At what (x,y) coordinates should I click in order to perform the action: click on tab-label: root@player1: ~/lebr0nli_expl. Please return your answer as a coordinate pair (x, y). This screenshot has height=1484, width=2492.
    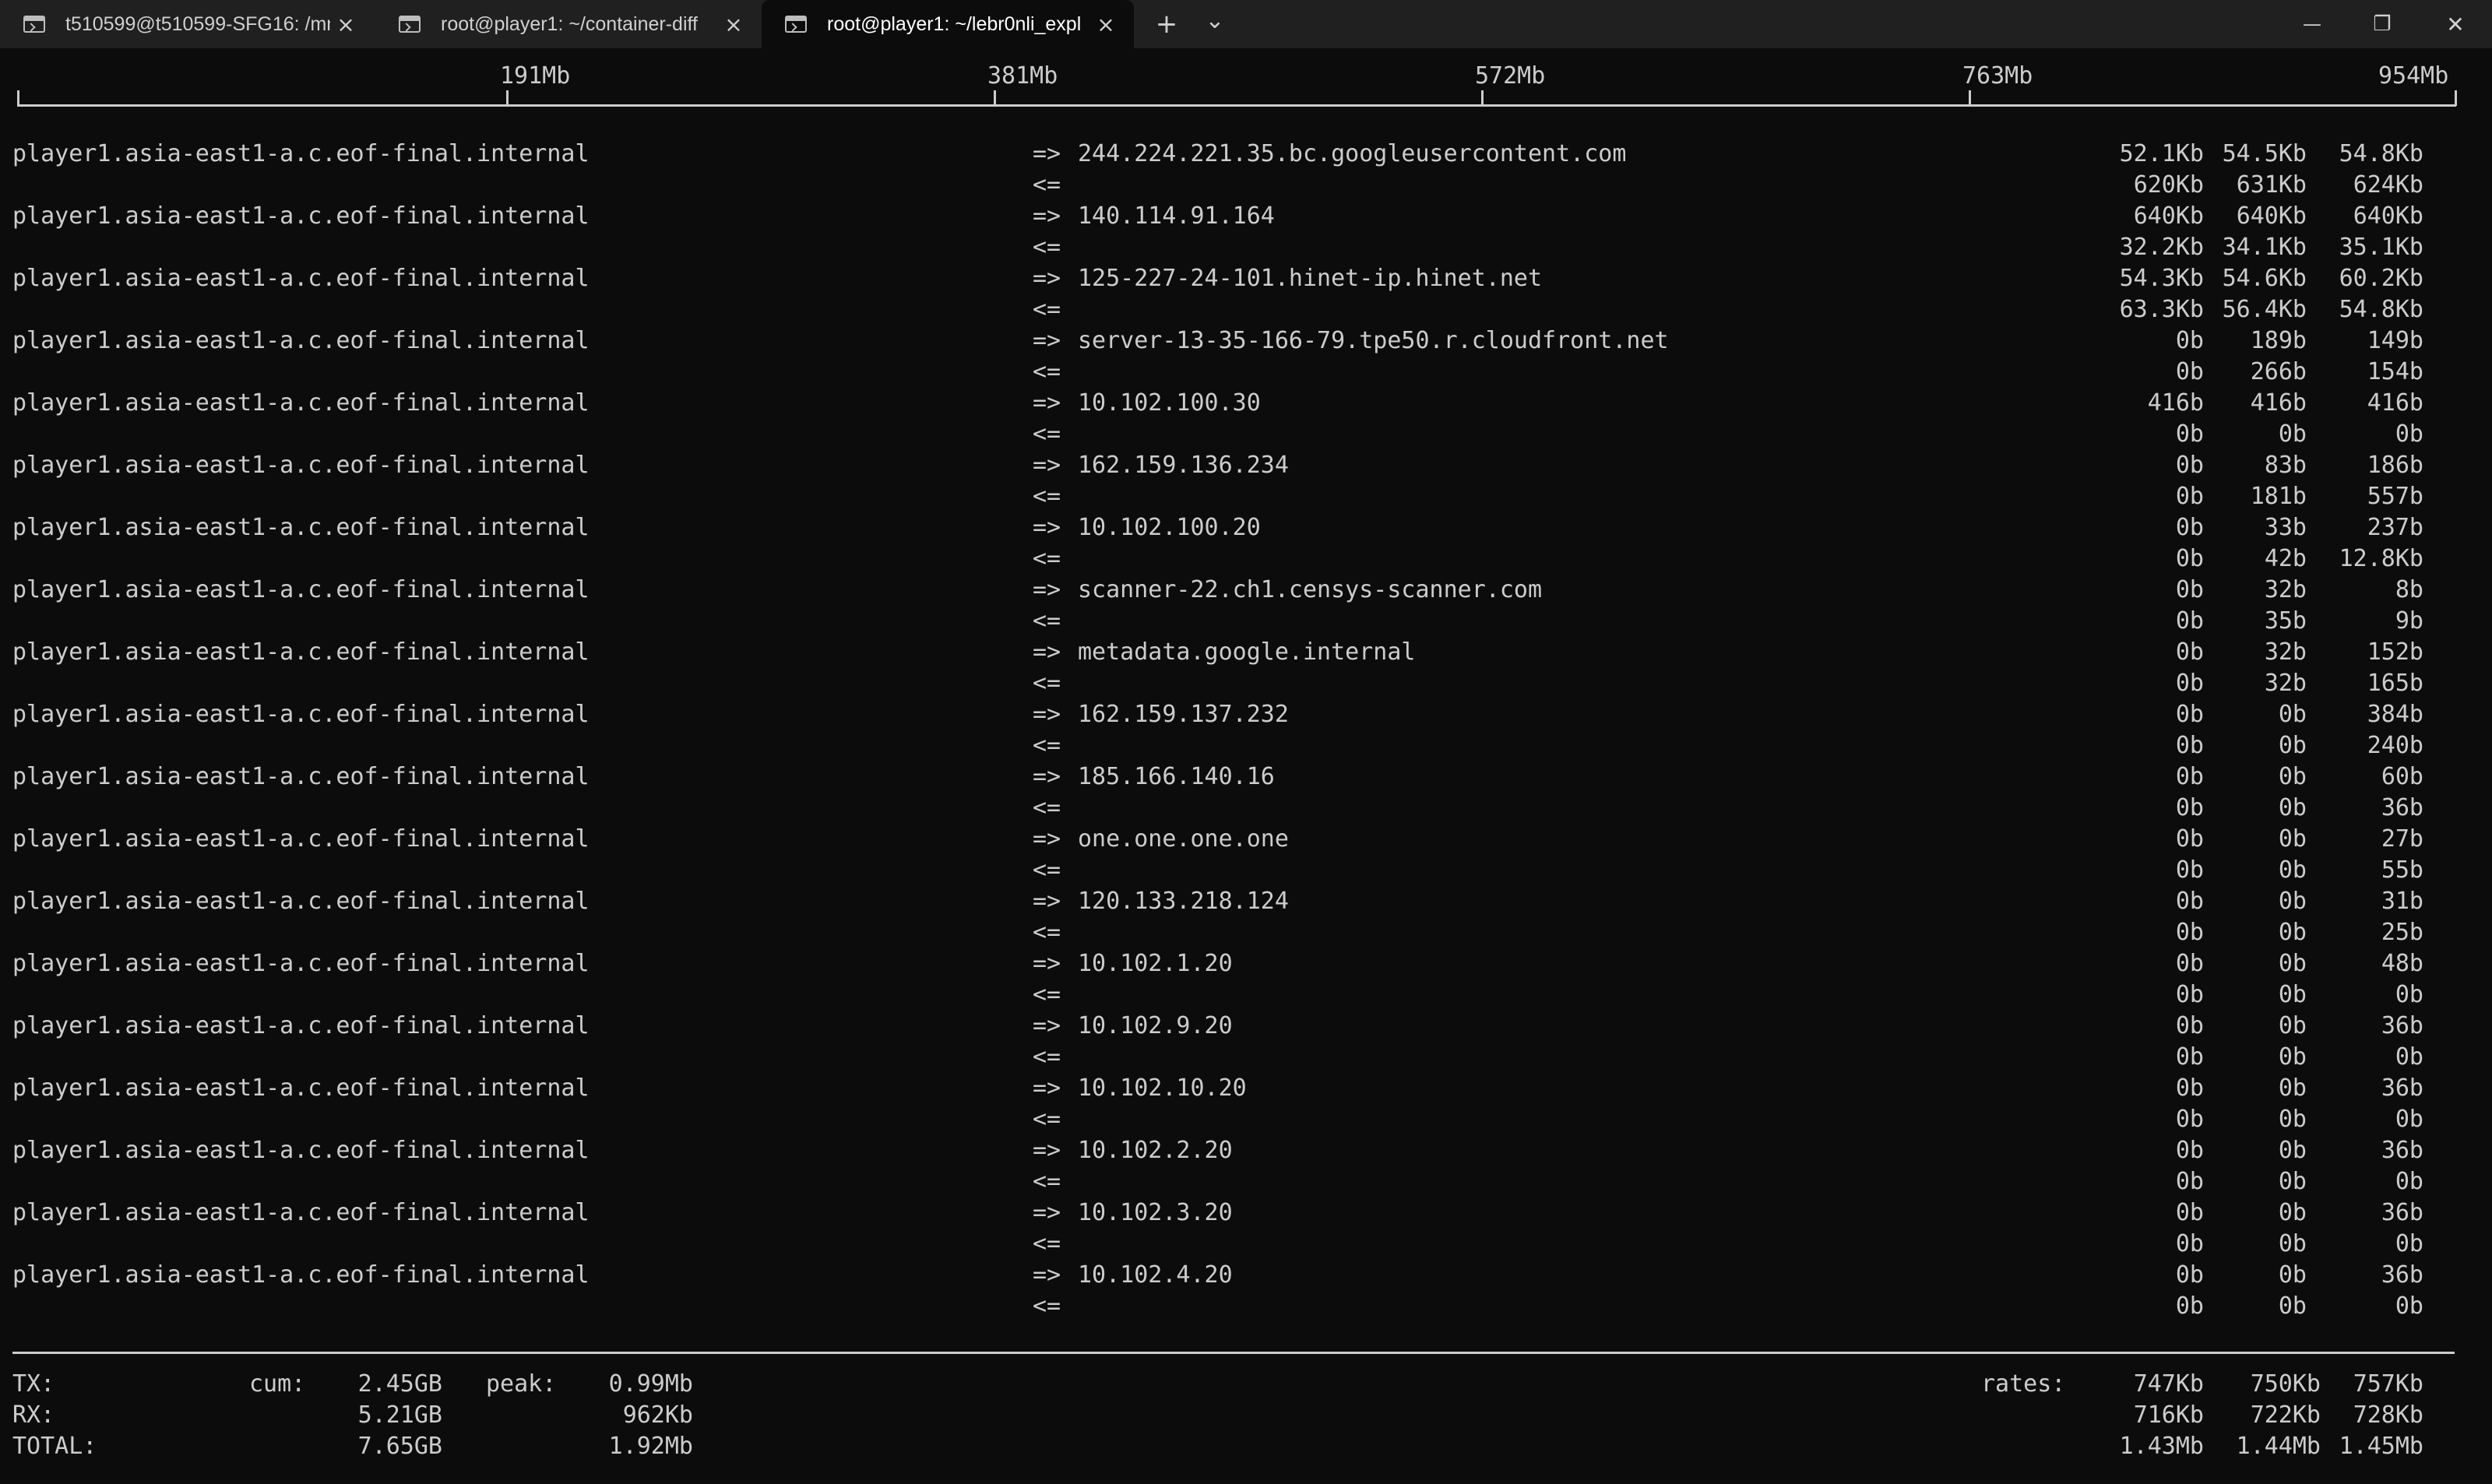
    Looking at the image, I should click on (954, 24).